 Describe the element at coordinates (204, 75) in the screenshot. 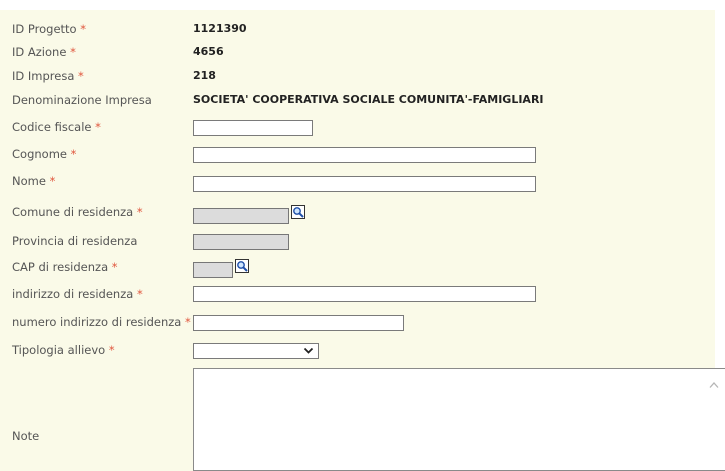

I see `id-impresa-value: 218` at that location.